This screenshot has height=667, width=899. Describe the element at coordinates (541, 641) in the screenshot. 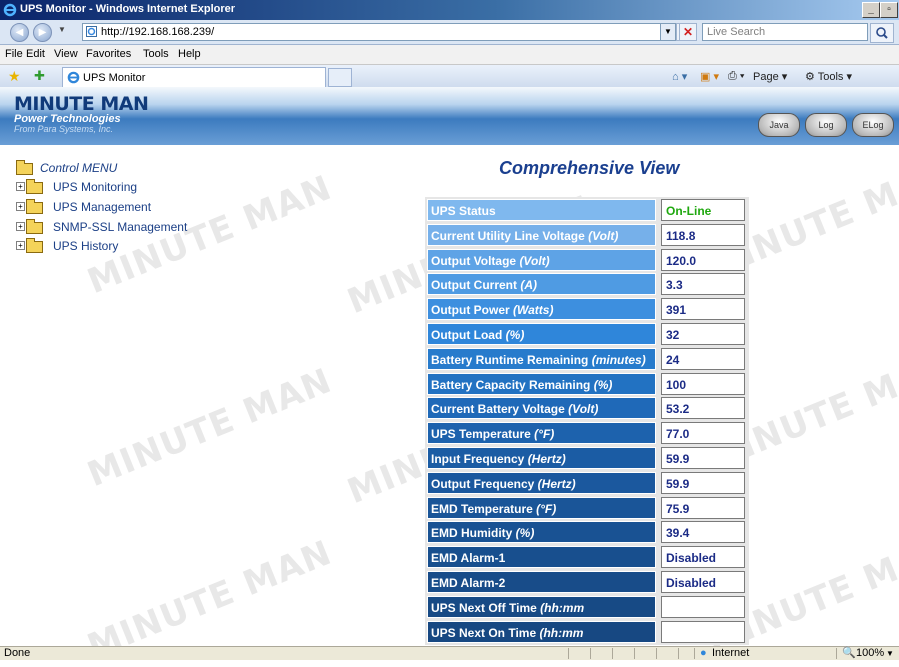

I see `status-label: UPS Next On Time (hh:mm mm/dd/yyyy)` at that location.